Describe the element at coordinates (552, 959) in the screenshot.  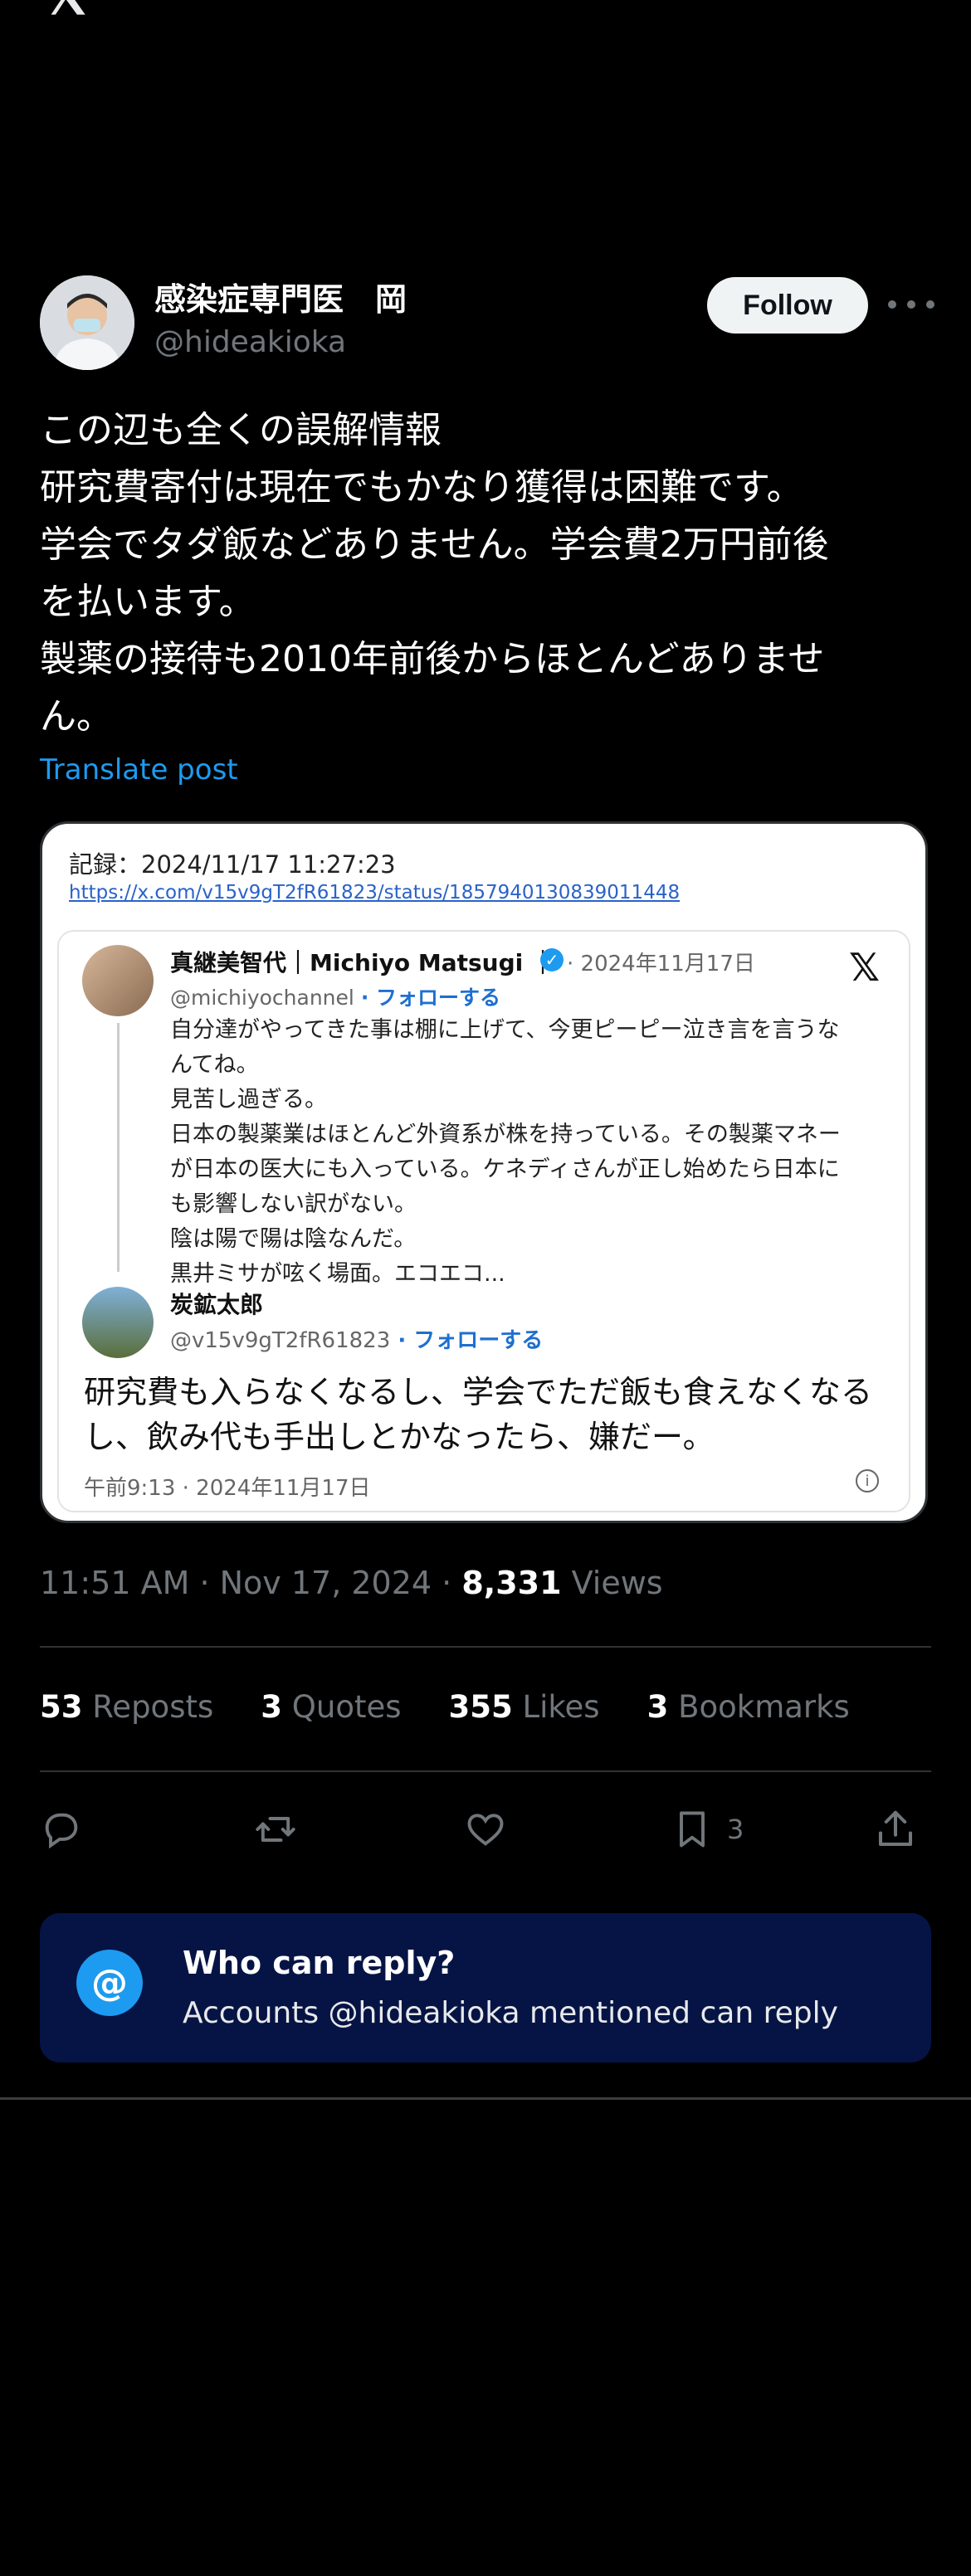
I see `verified-badge-icon: ✓` at that location.